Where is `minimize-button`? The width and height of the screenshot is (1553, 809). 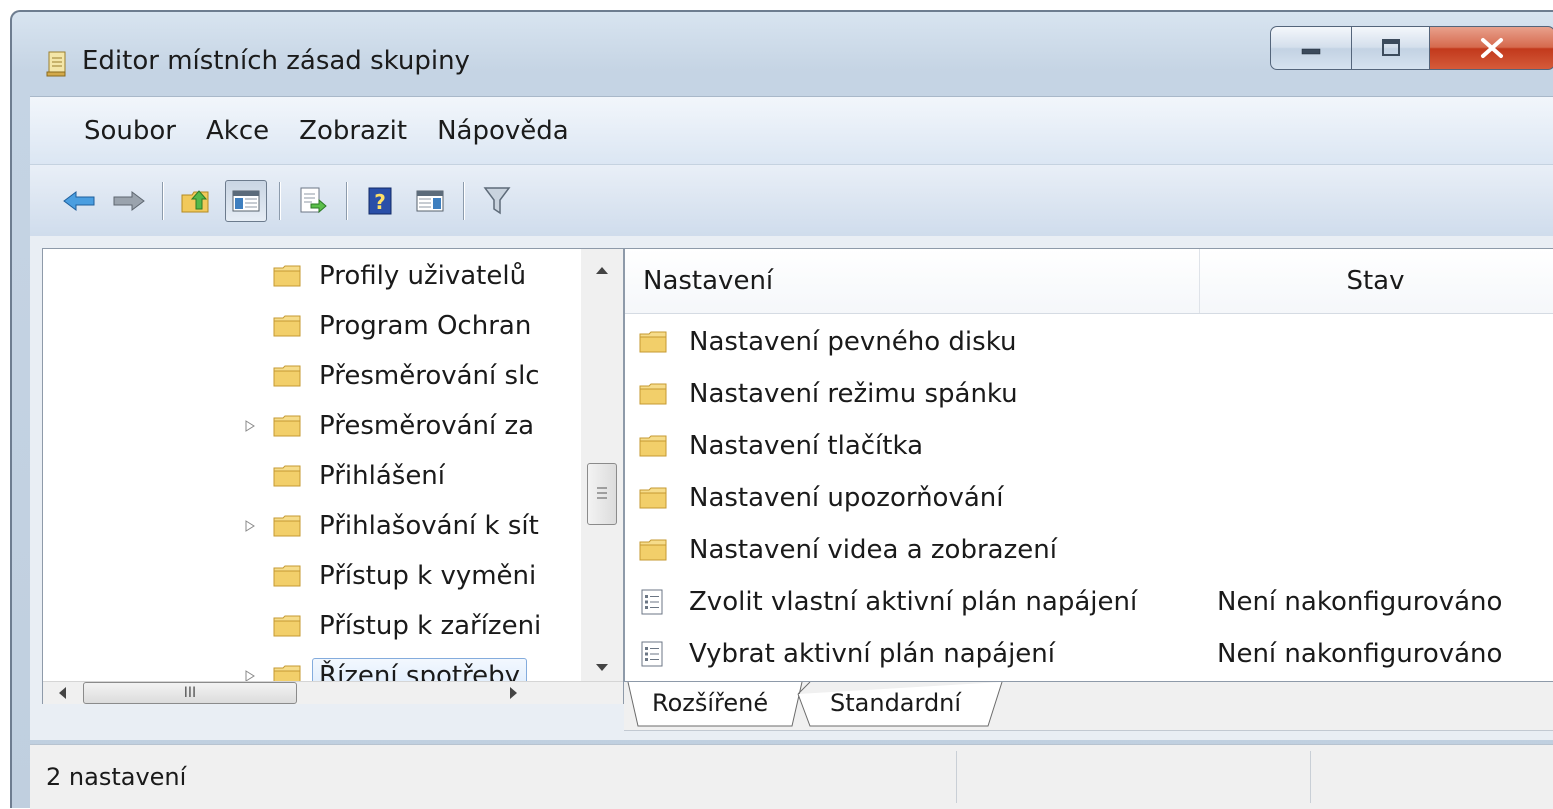
minimize-button is located at coordinates (1311, 48).